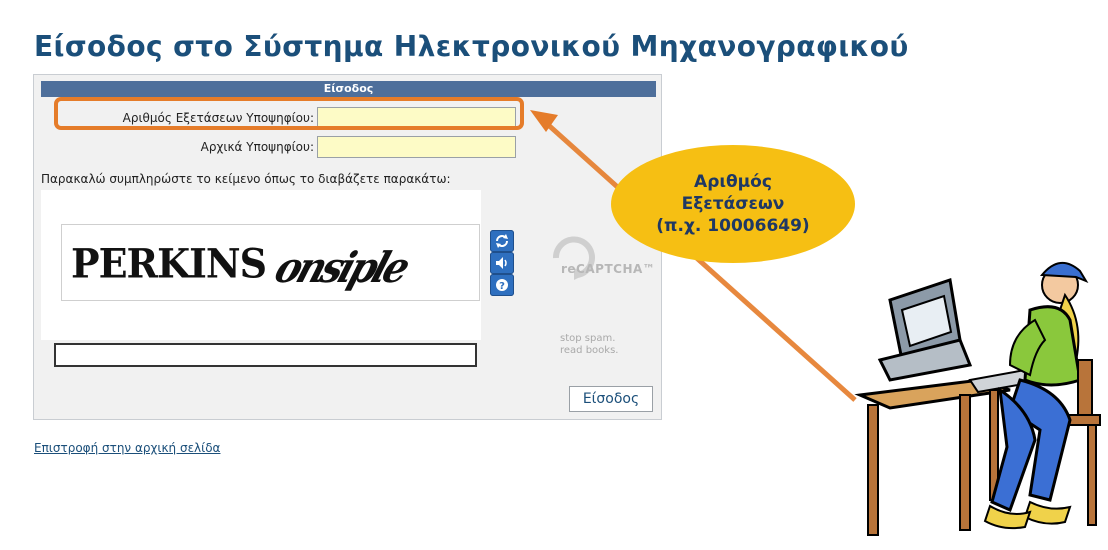 The width and height of the screenshot is (1108, 550). I want to click on annotation-line-2: Εξετάσεων, so click(733, 204).